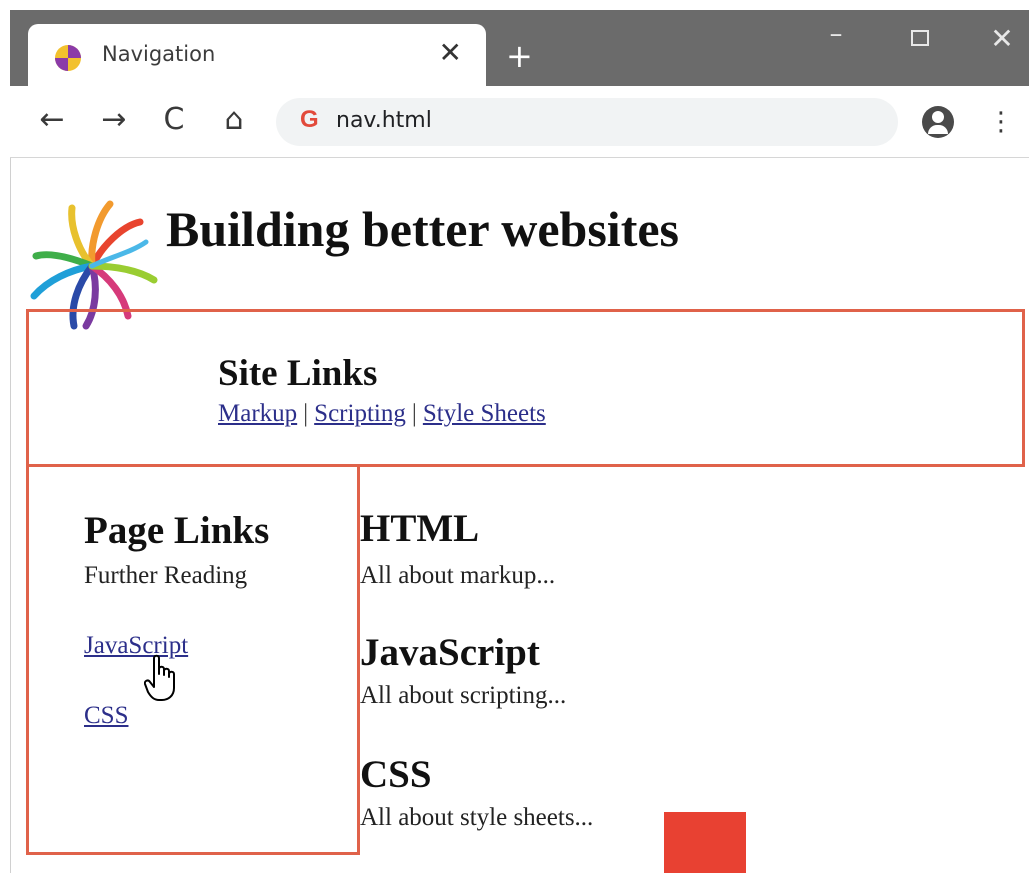 This screenshot has height=873, width=1029. I want to click on hand-pointer-cursor-icon, so click(159, 677).